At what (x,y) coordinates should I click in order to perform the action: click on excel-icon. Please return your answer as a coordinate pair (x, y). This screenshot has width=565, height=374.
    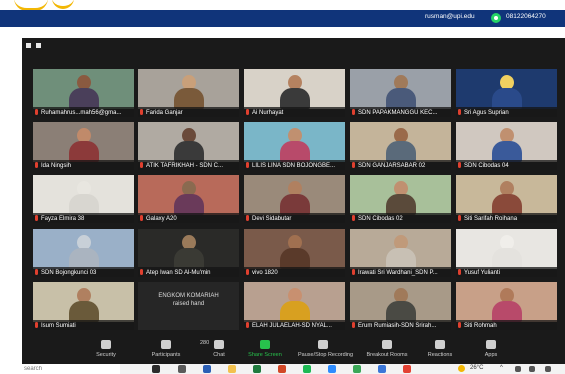
    Looking at the image, I should click on (257, 369).